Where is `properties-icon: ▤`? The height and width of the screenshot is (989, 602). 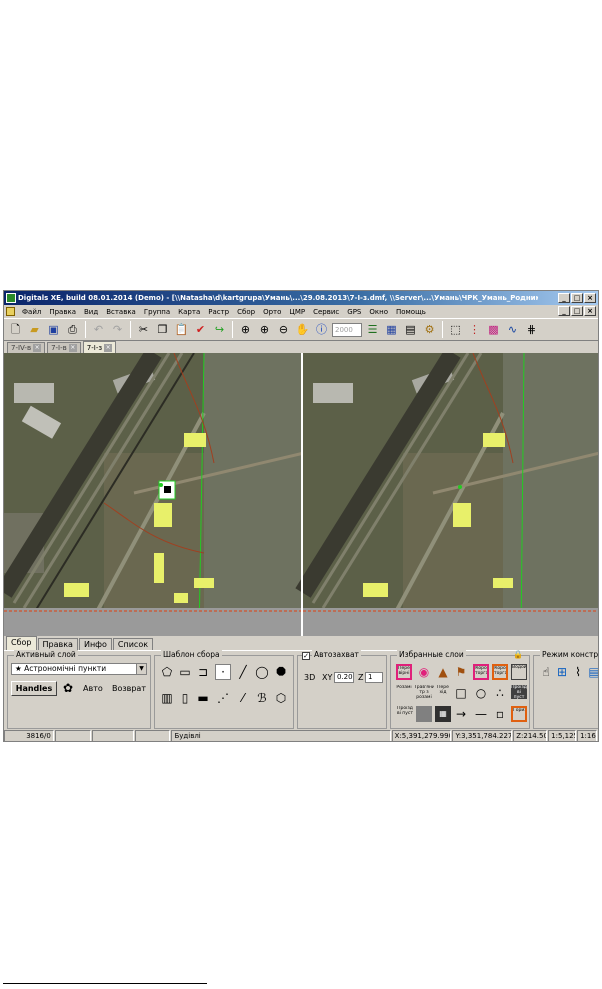
properties-icon: ▤ is located at coordinates (410, 329).